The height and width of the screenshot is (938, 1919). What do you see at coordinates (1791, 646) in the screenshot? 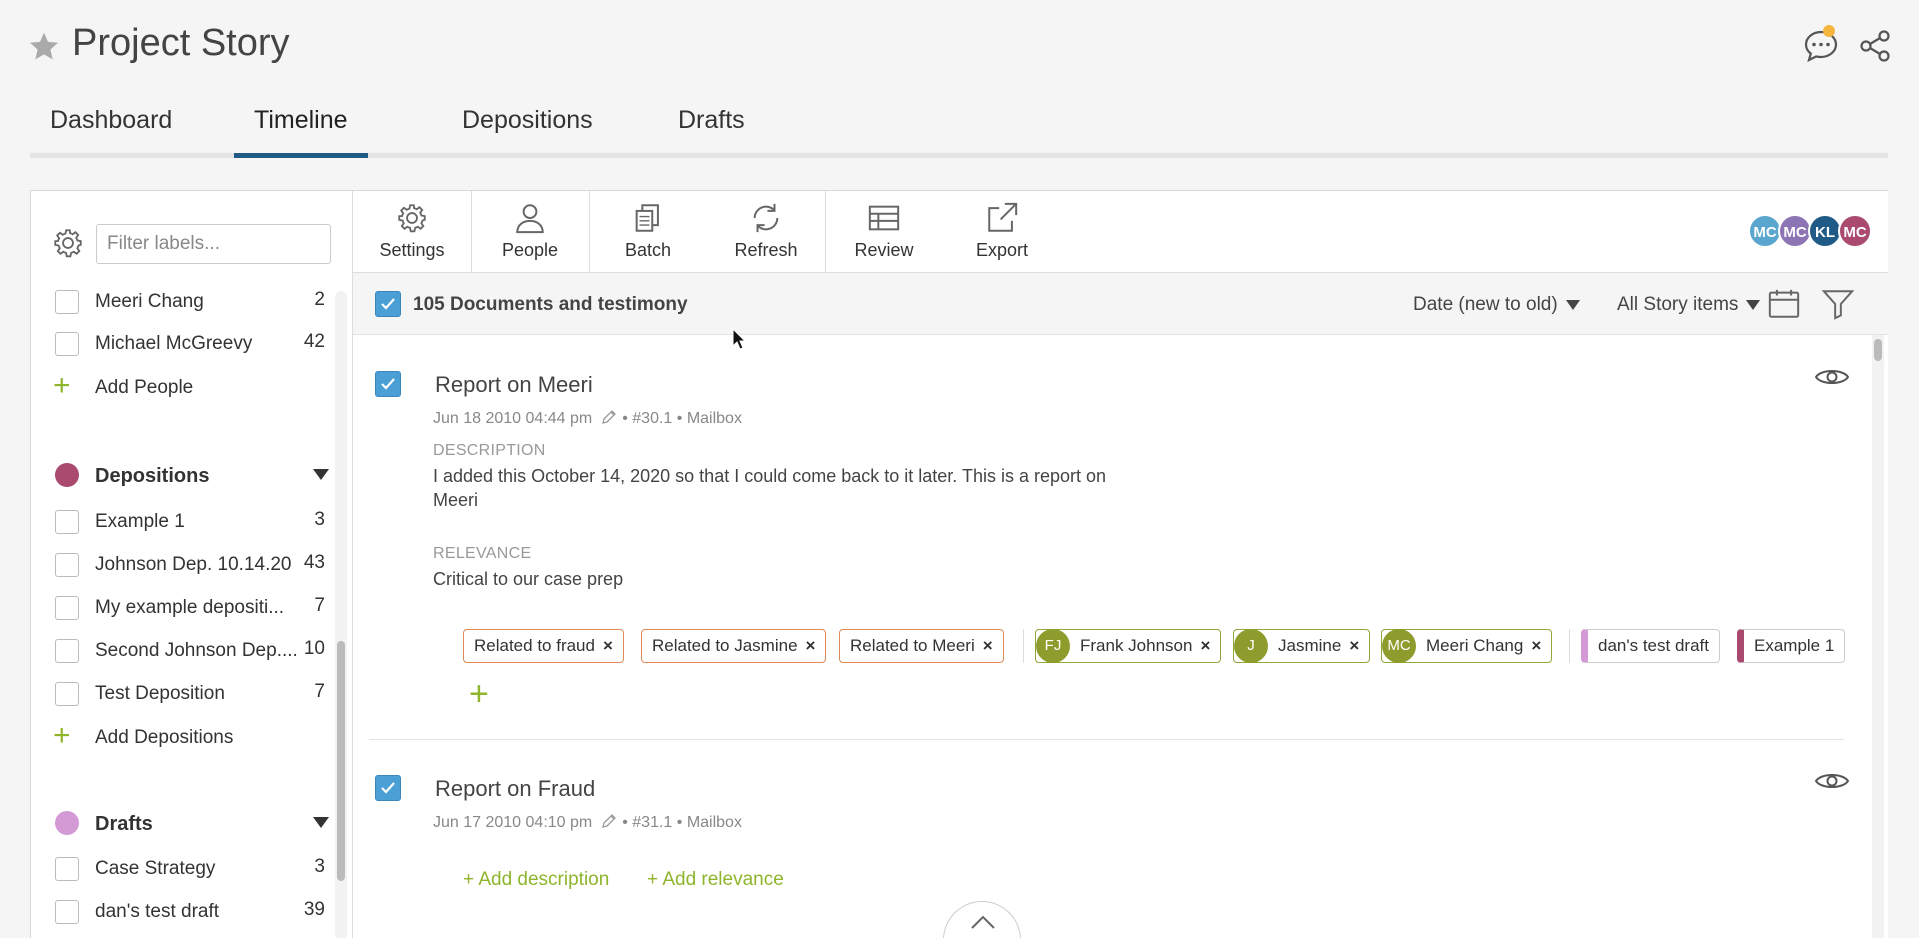
I see `deposition-tag: Example 1` at bounding box center [1791, 646].